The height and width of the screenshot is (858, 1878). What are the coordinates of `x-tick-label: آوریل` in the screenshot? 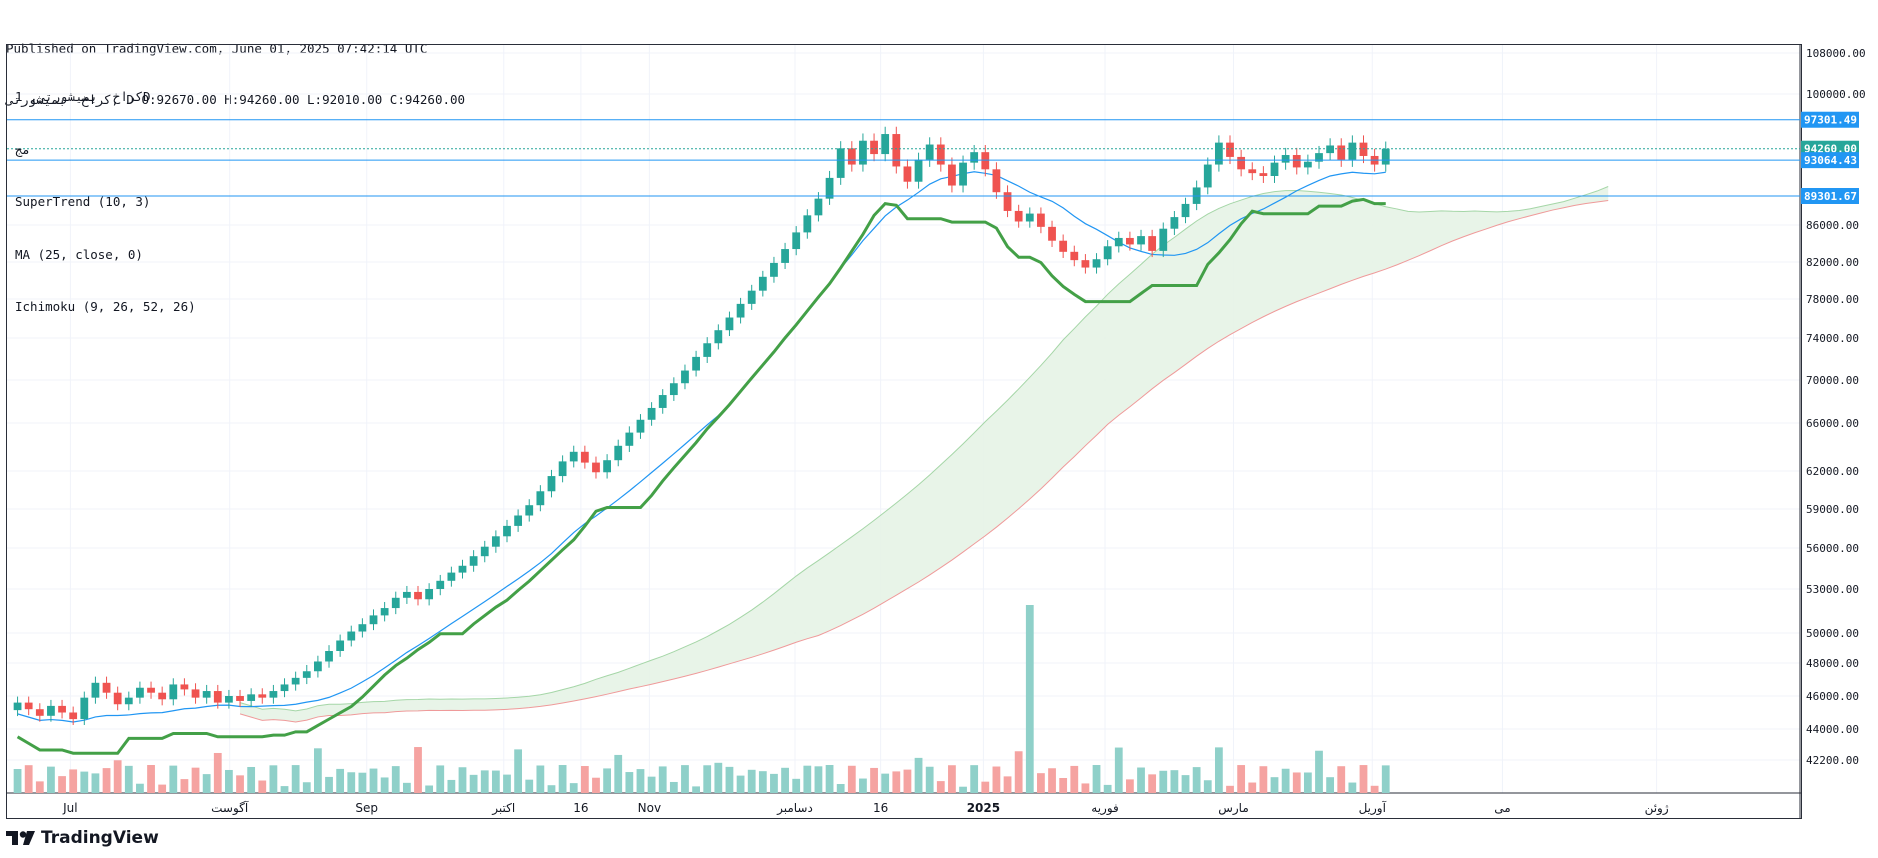 It's located at (1373, 808).